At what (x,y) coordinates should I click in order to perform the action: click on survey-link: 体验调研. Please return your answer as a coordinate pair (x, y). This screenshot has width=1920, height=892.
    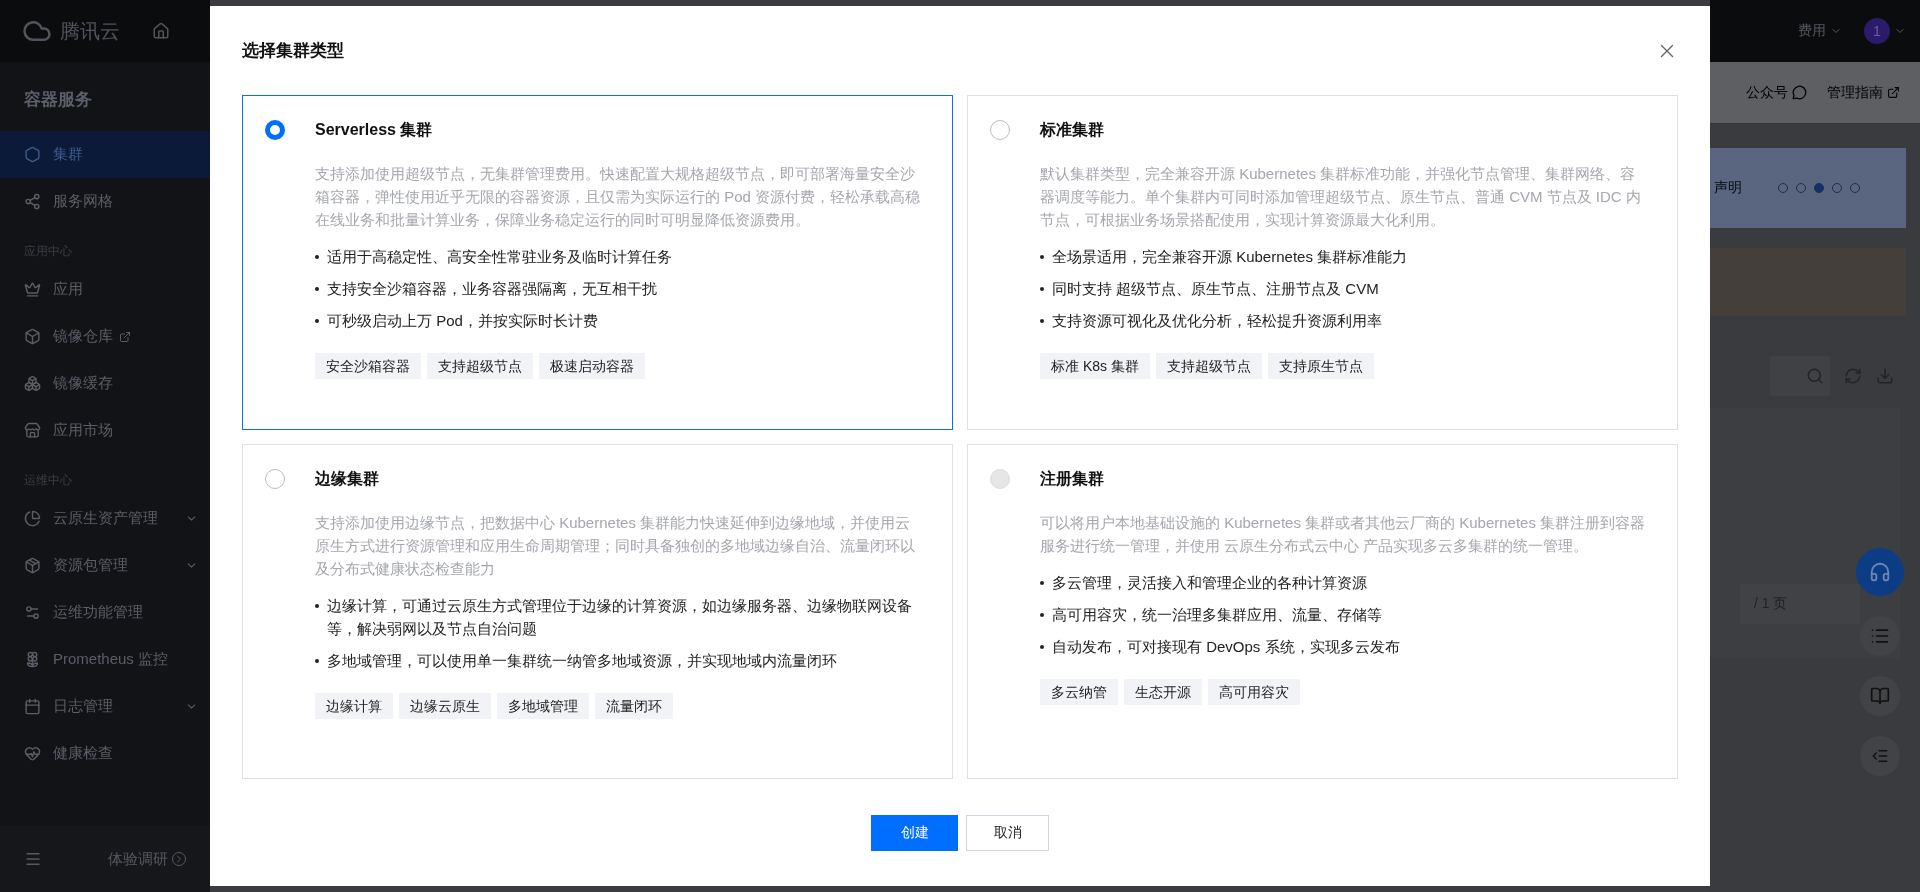
    Looking at the image, I should click on (147, 859).